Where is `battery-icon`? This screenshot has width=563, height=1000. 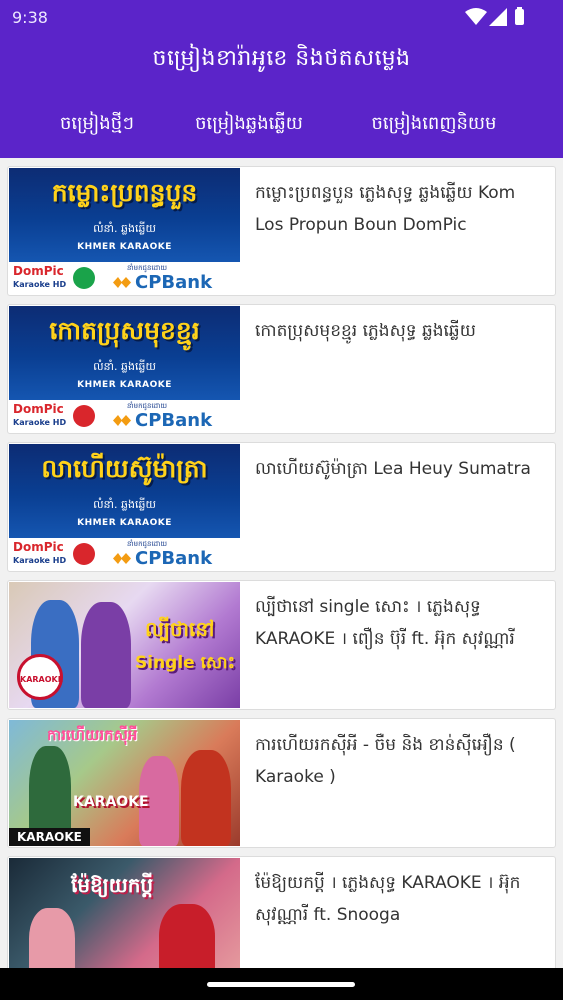
battery-icon is located at coordinates (519, 16).